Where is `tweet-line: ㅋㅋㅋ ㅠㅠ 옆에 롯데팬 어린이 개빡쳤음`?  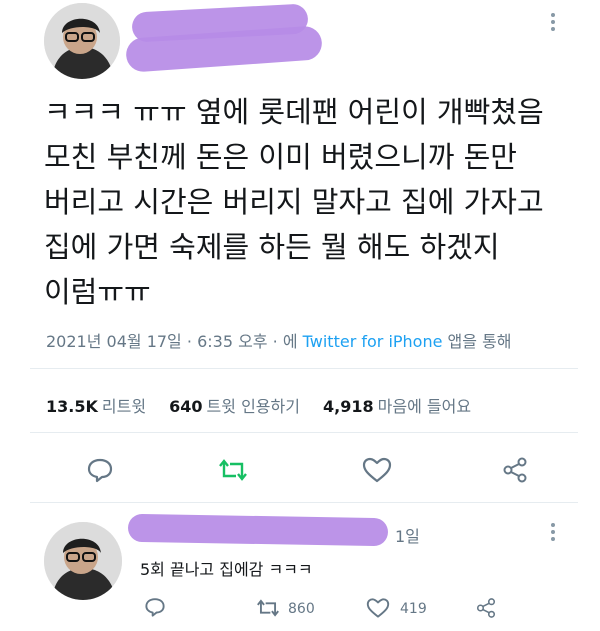
tweet-line: ㅋㅋㅋ ㅠㅠ 옆에 롯데팬 어린이 개빡쳤음 is located at coordinates (294, 112).